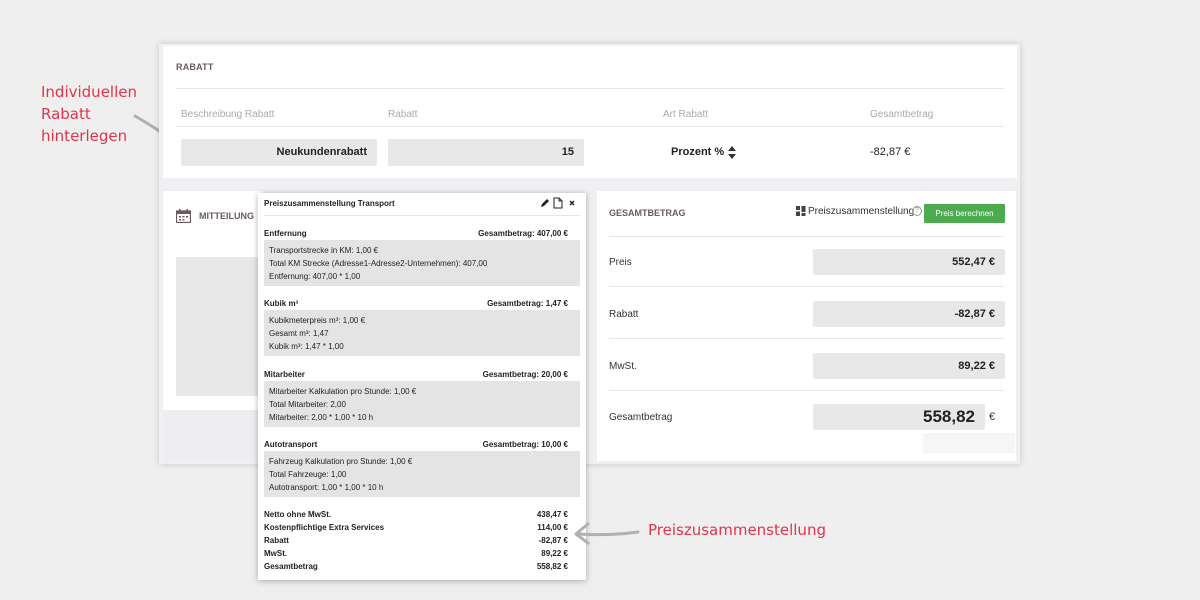  Describe the element at coordinates (902, 114) in the screenshot. I see `col-header-gesamtbetrag: Gesamtbetrag` at that location.